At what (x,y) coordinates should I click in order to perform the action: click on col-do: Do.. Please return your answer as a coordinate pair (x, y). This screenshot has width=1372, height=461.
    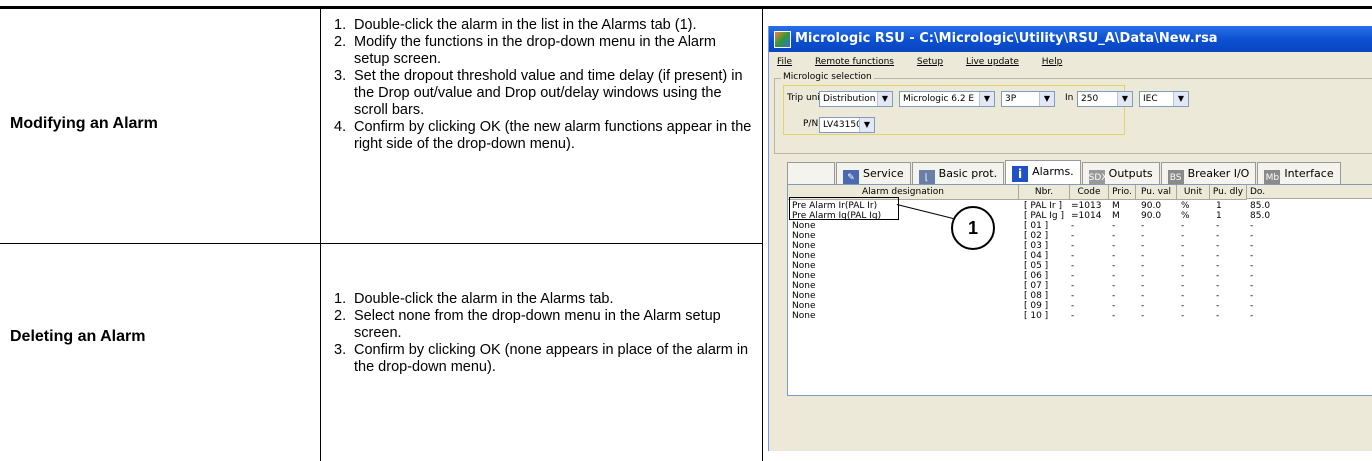
    Looking at the image, I should click on (1309, 192).